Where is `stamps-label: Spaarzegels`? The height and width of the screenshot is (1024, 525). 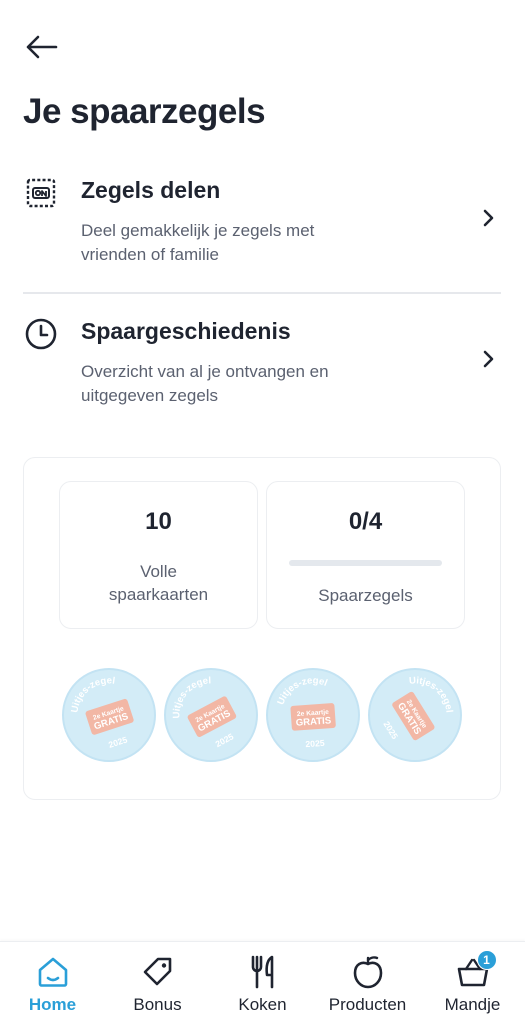 stamps-label: Spaarzegels is located at coordinates (365, 595).